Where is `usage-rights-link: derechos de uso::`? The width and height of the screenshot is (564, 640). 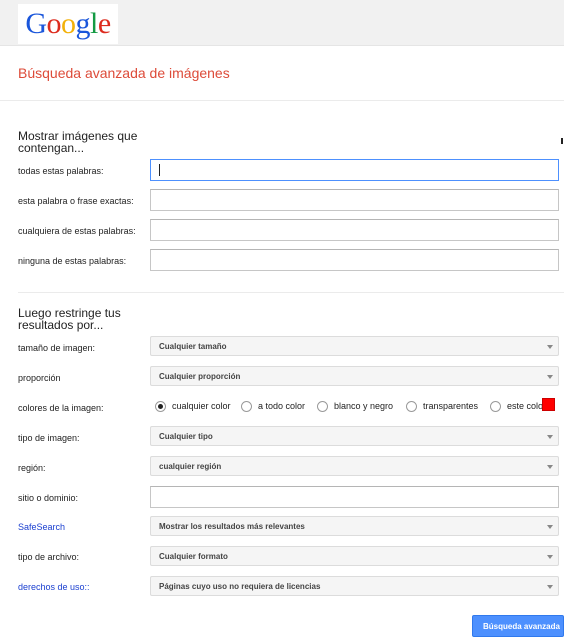
usage-rights-link: derechos de uso:: is located at coordinates (54, 587).